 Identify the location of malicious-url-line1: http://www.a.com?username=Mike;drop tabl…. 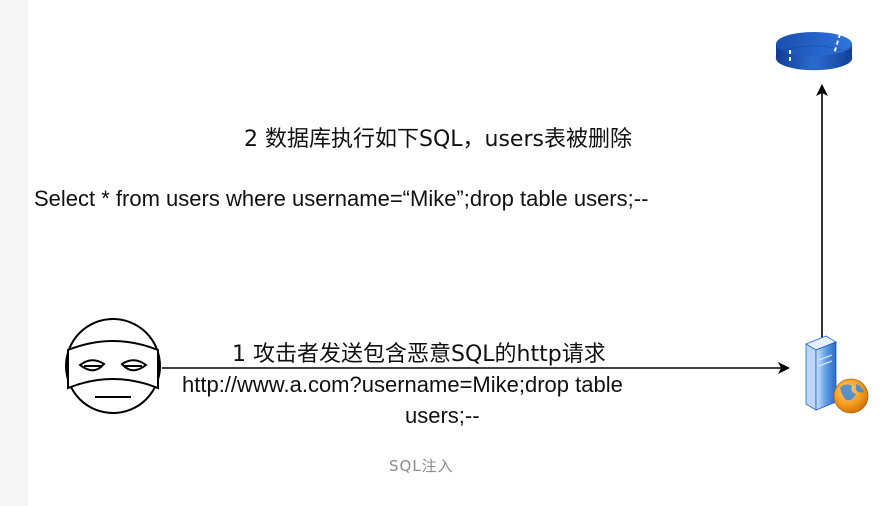
(402, 384).